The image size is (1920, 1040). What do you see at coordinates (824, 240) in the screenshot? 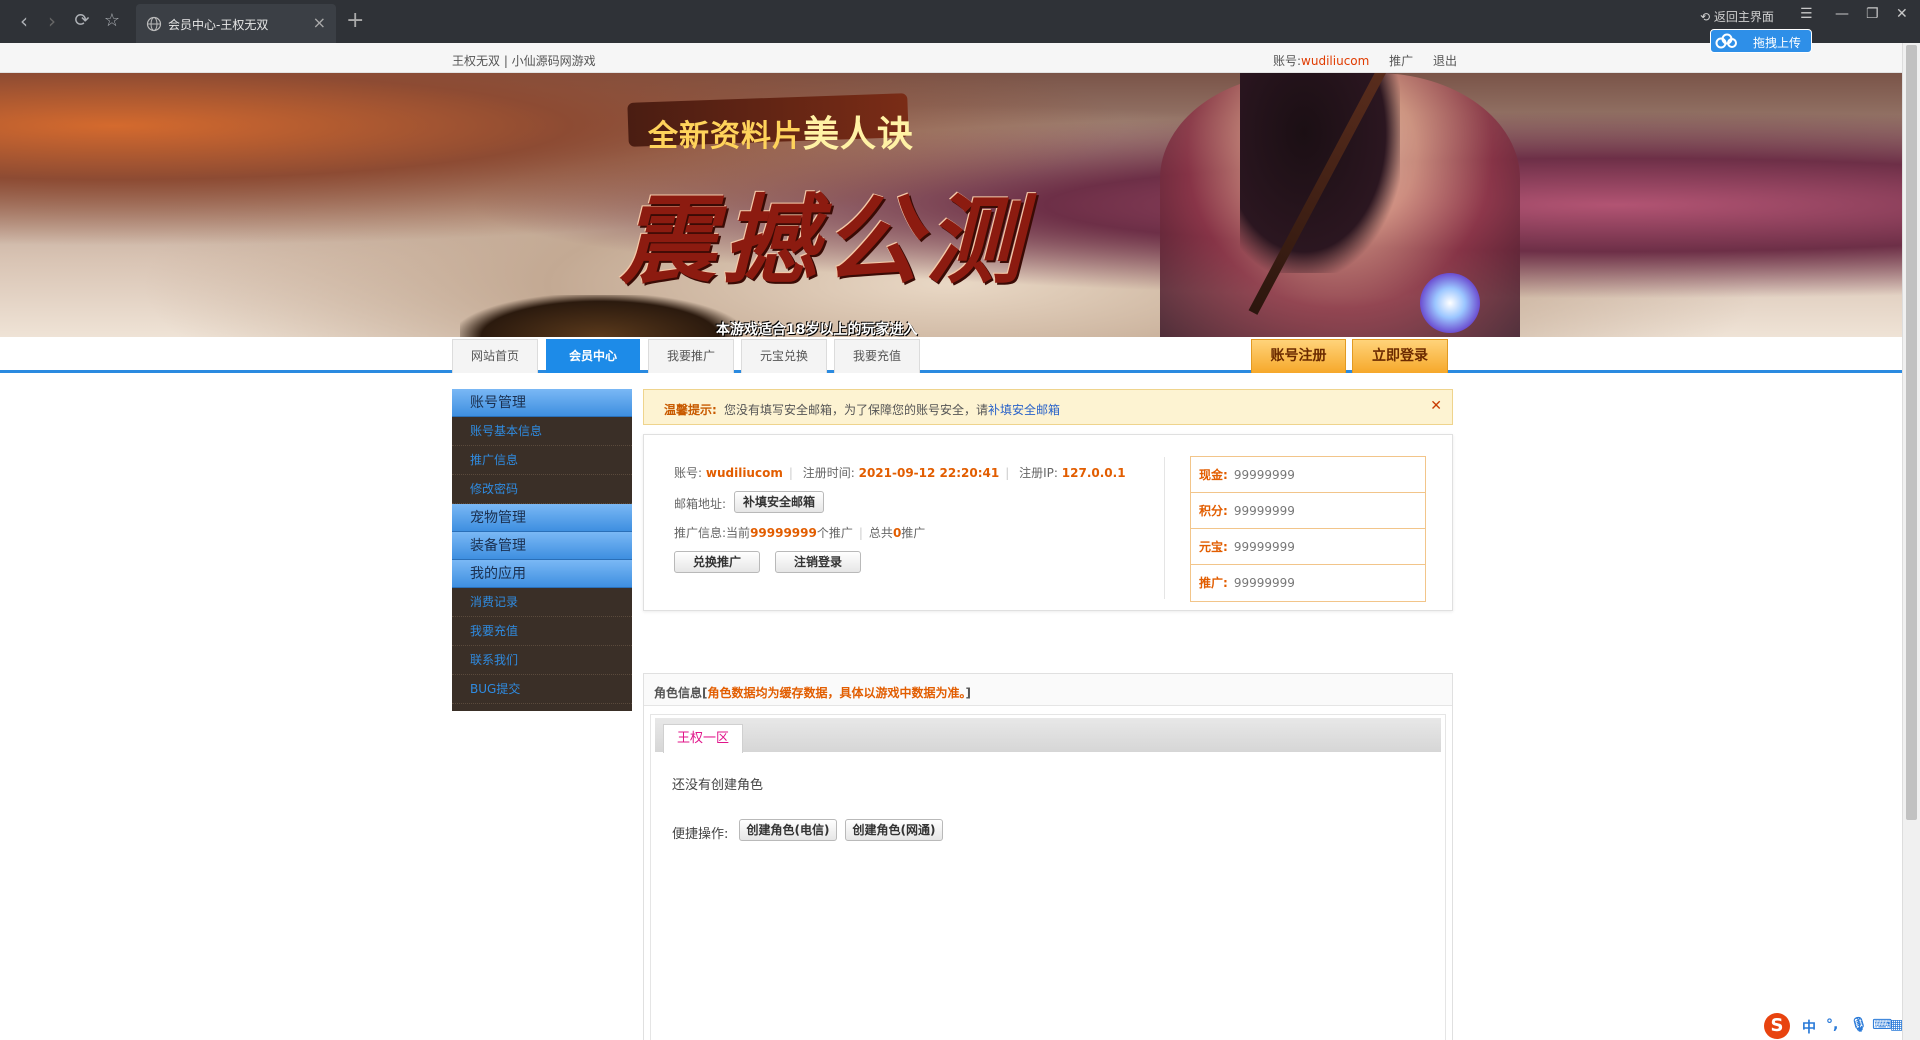
I see `banner-title: 震撼公测` at bounding box center [824, 240].